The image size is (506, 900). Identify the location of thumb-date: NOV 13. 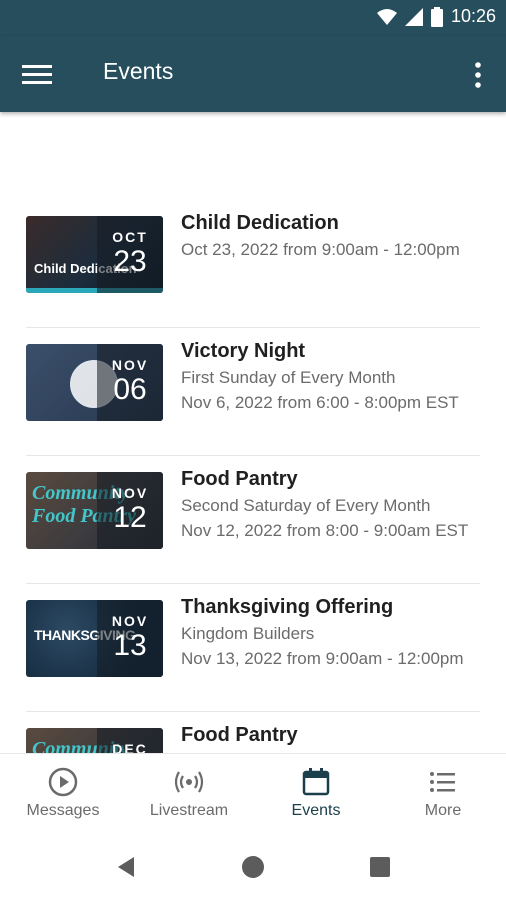
(130, 638).